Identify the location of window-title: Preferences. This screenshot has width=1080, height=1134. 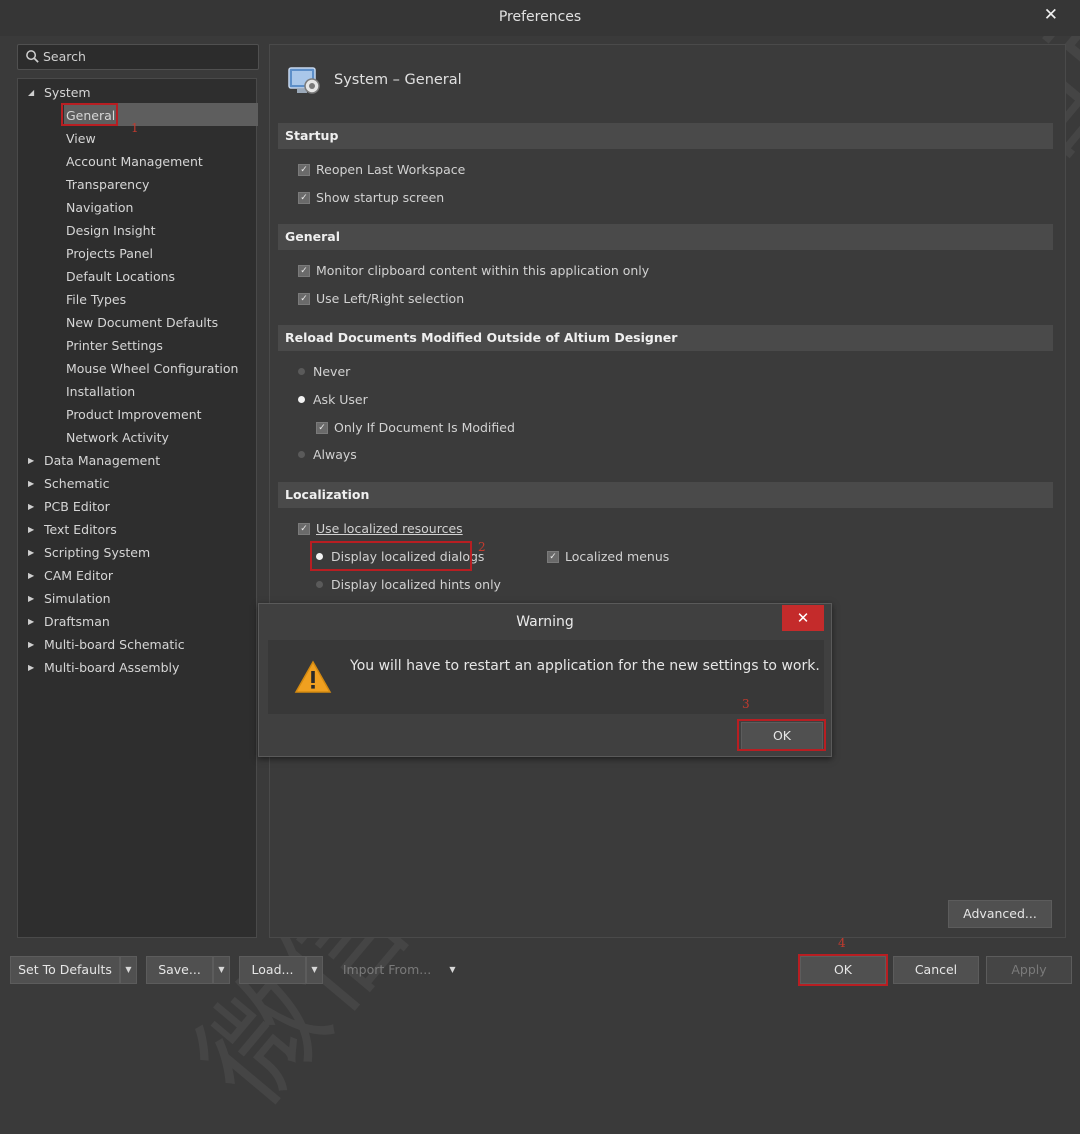
(540, 17).